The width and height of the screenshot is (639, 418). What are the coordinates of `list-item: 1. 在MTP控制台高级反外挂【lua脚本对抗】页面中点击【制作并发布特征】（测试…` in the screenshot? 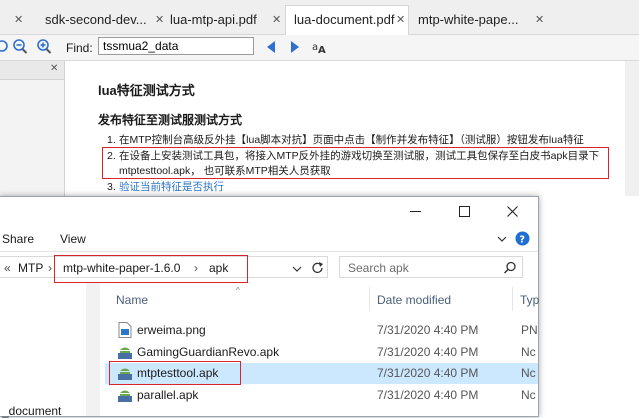 It's located at (345, 140).